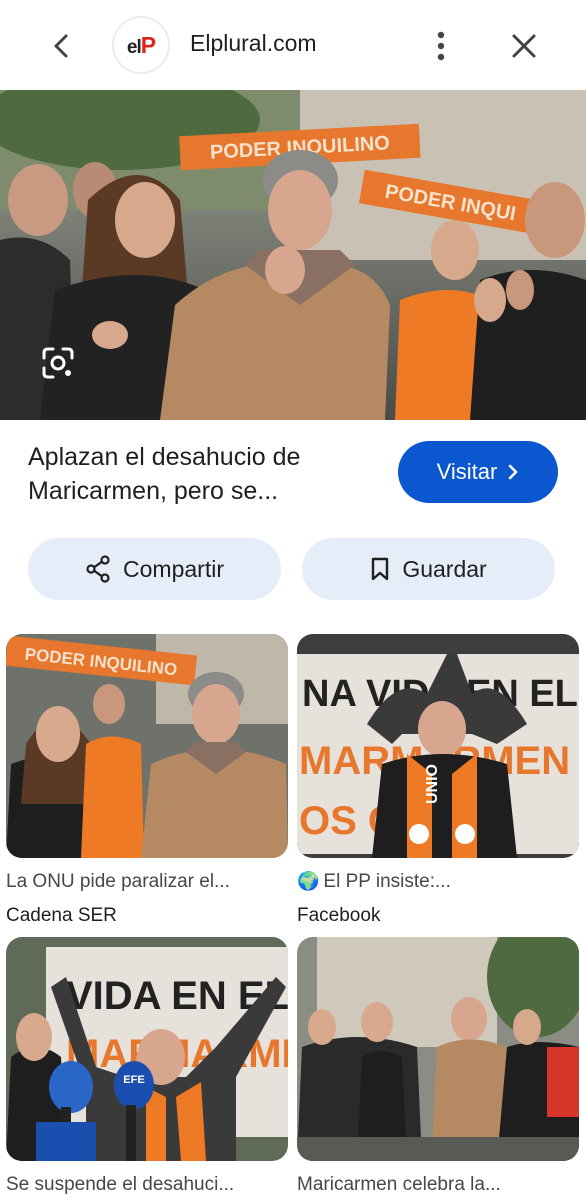  I want to click on thumbnail-image: VIDA EN EL MARMARME EFE, so click(147, 1049).